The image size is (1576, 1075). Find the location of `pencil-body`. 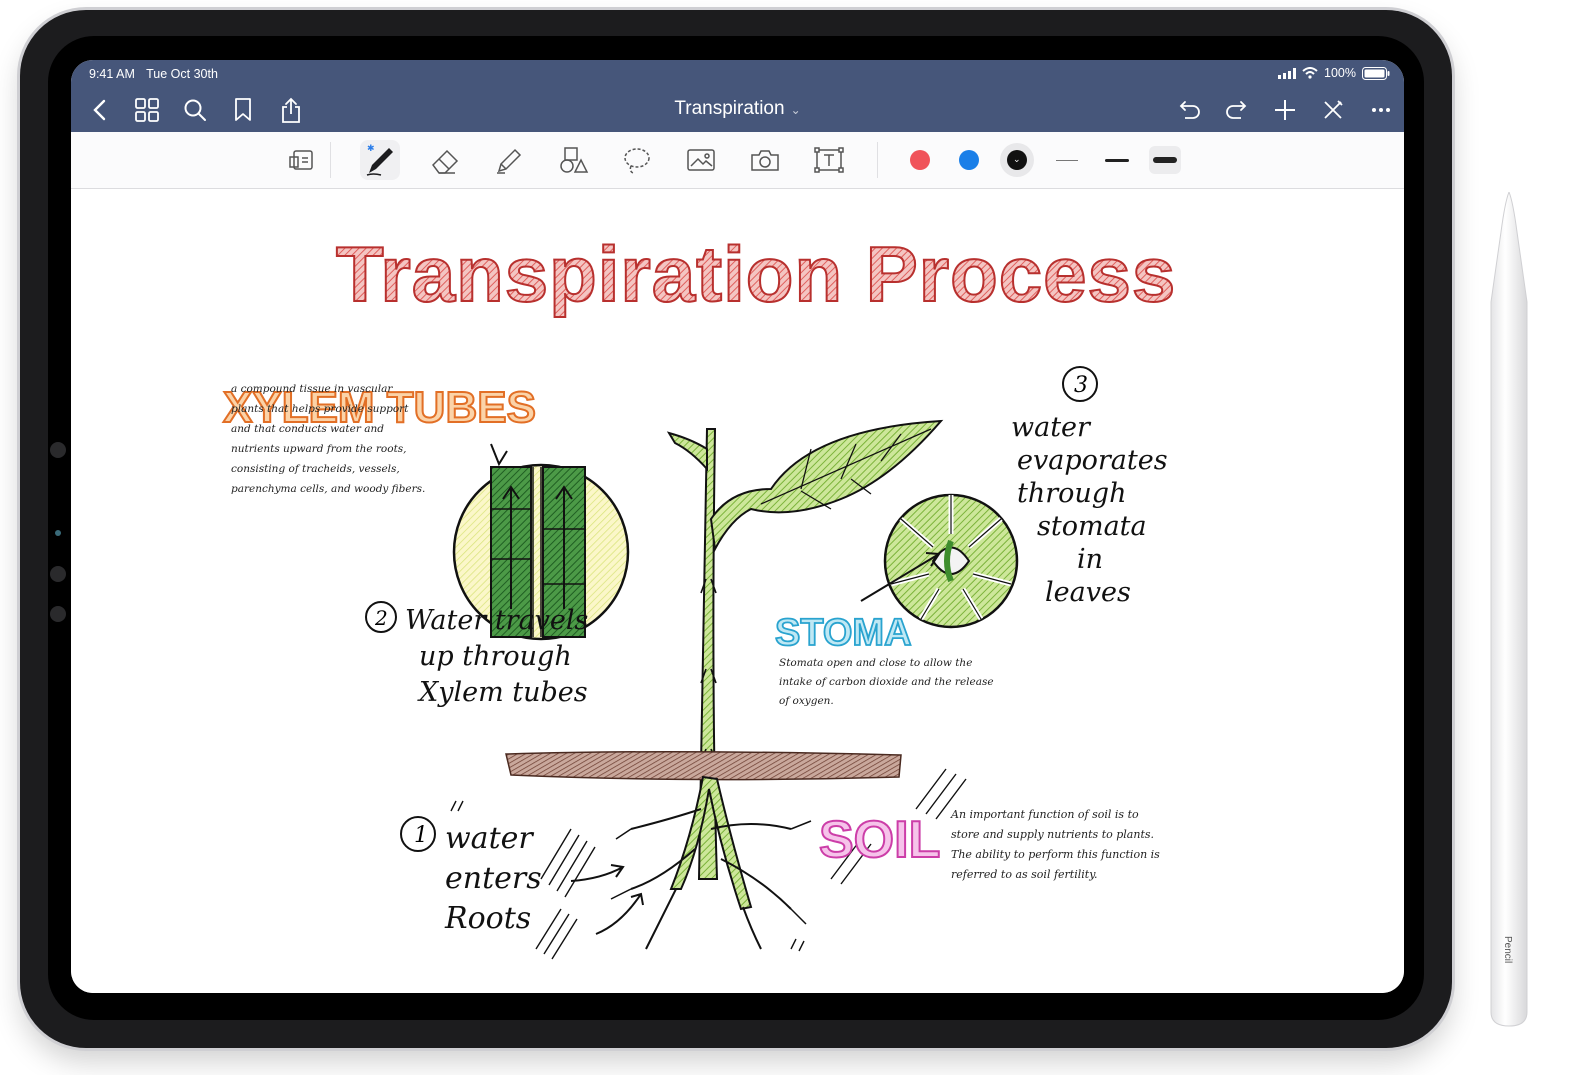

pencil-body is located at coordinates (1509, 608).